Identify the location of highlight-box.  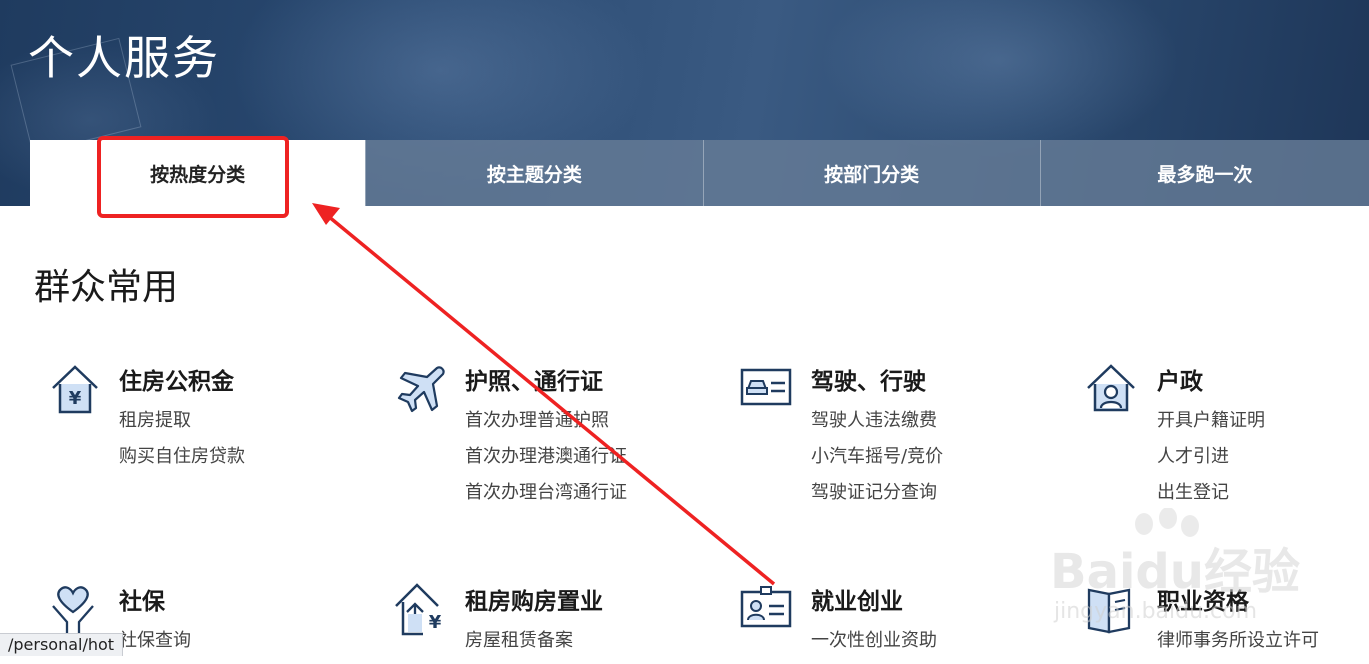
(193, 177).